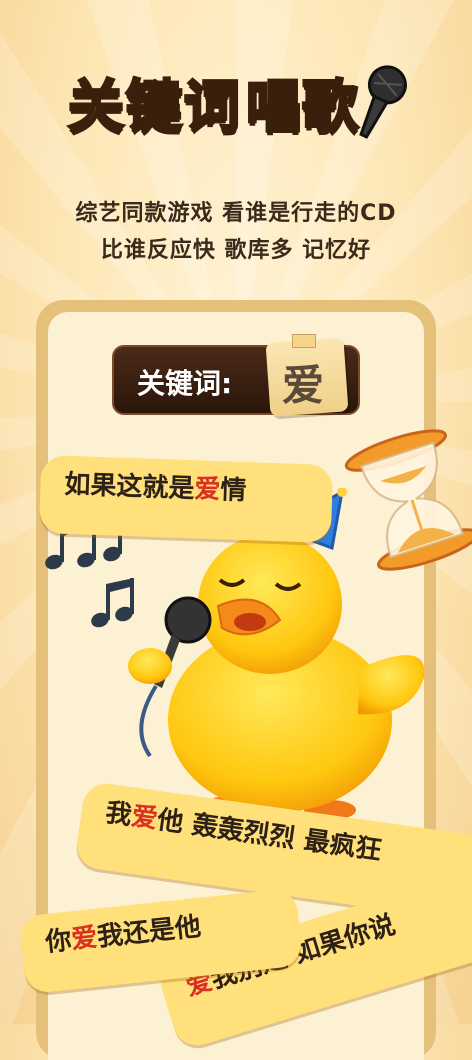  What do you see at coordinates (304, 341) in the screenshot?
I see `tape-decoration` at bounding box center [304, 341].